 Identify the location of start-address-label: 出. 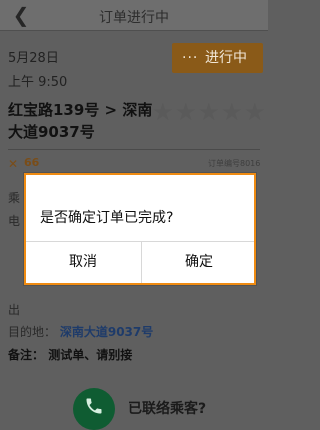
(14, 310).